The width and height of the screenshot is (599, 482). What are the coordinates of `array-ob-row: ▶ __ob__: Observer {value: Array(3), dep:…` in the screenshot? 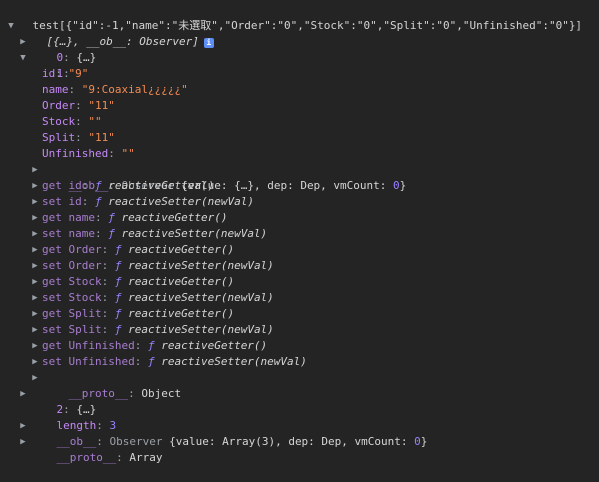 It's located at (299, 433).